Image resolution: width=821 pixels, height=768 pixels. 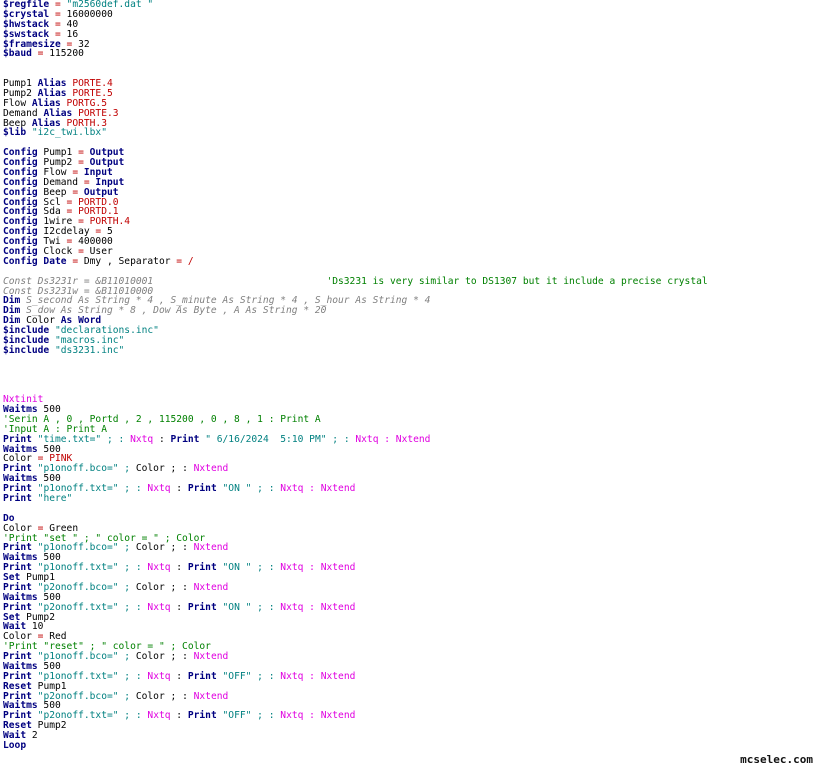 I want to click on code-line: Print "here", so click(x=37, y=499).